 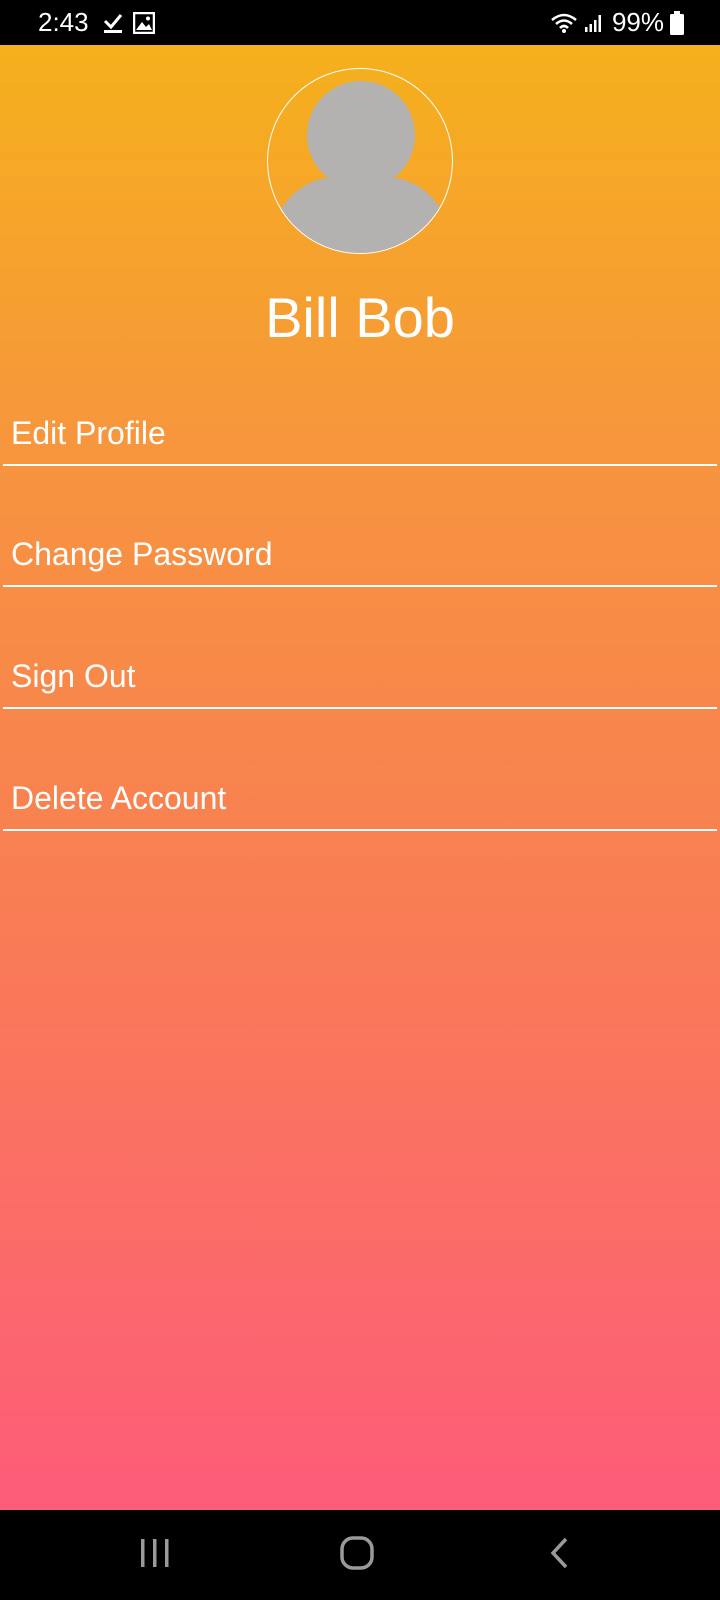 What do you see at coordinates (101, 22) in the screenshot?
I see `status-left: 2:43` at bounding box center [101, 22].